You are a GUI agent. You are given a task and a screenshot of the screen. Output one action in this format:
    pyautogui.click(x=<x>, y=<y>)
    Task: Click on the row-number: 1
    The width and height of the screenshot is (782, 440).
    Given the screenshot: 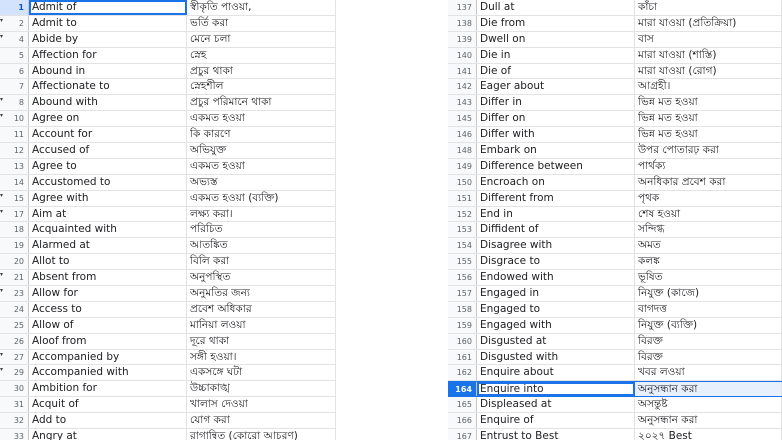 What is the action you would take?
    pyautogui.click(x=14, y=7)
    